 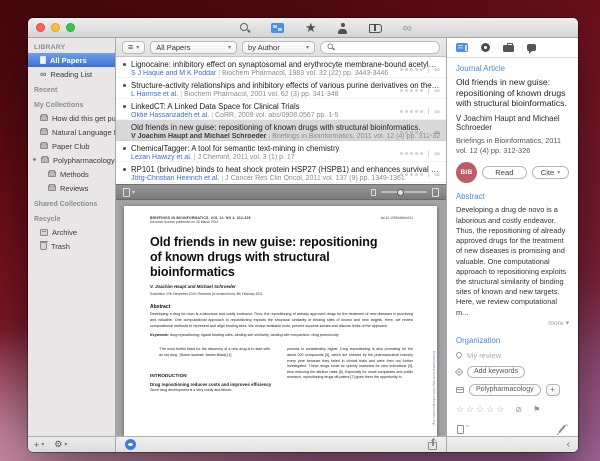 I want to click on folder-icon, so click(x=44, y=145).